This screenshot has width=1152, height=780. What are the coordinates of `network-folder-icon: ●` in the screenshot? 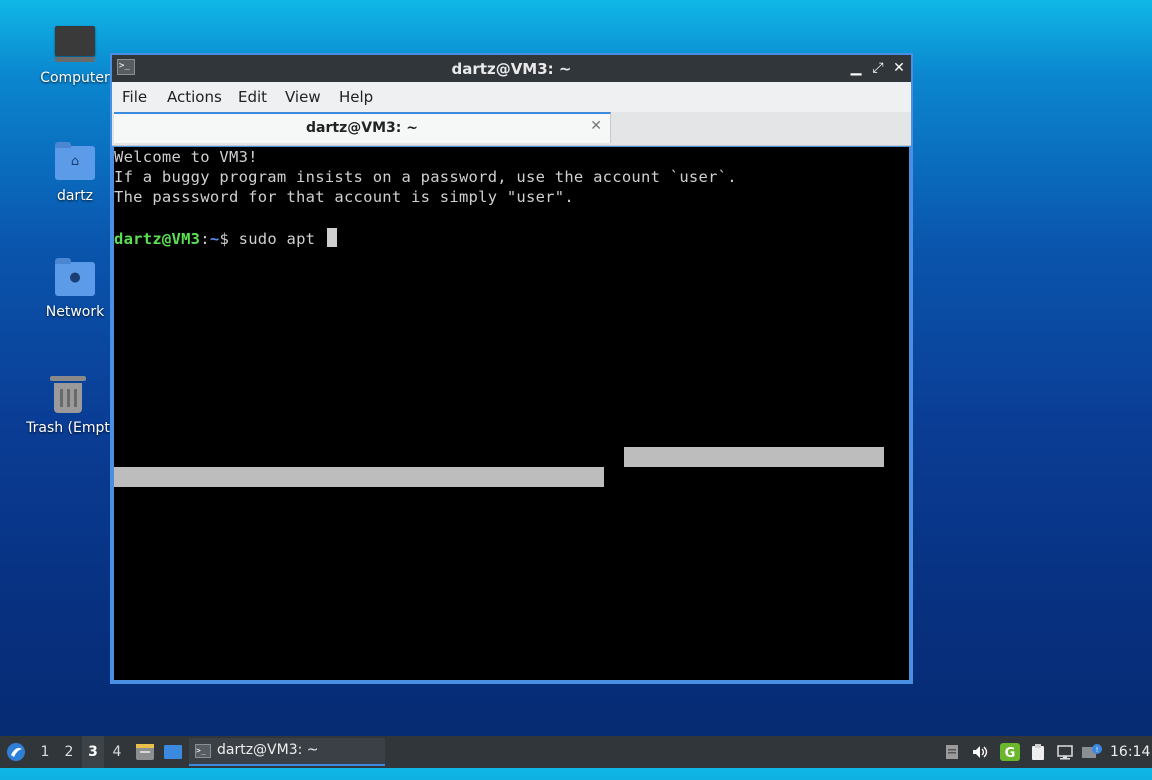 It's located at (75, 278).